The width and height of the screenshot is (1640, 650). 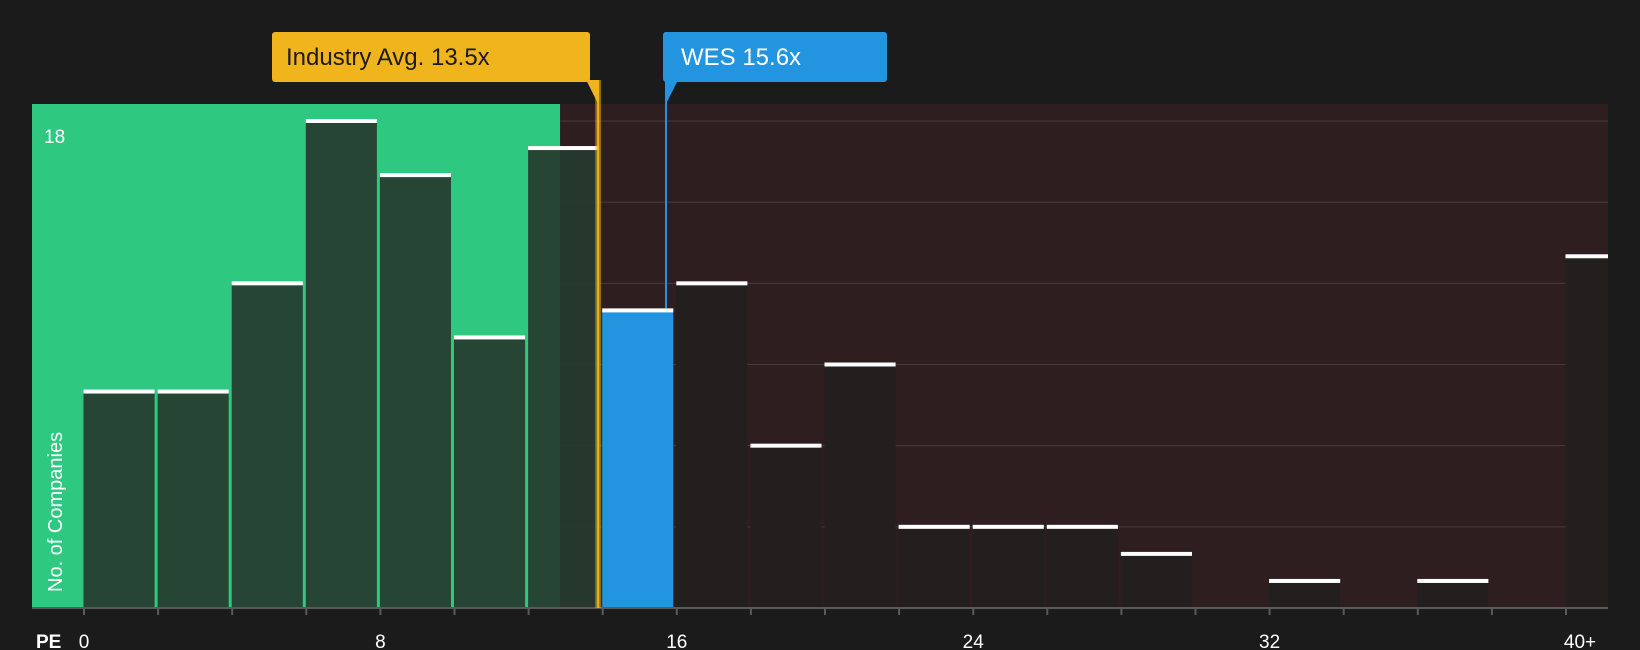 I want to click on y-tick-label: 18, so click(x=54, y=137).